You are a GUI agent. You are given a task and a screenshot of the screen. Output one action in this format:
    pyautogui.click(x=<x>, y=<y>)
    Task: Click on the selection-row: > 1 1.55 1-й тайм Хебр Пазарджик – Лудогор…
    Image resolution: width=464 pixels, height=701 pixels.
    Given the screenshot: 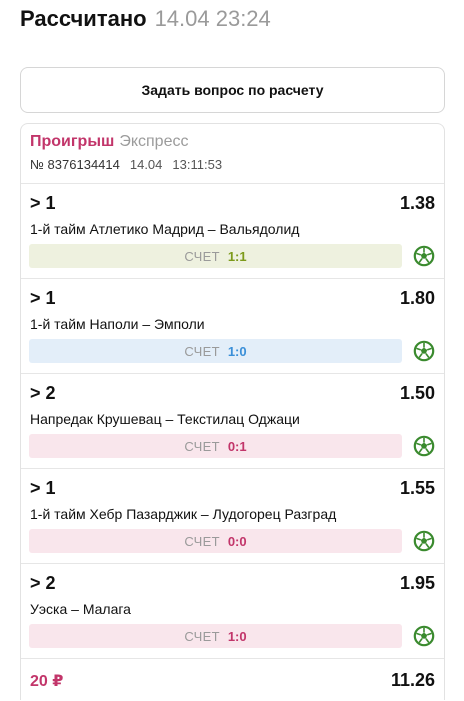 What is the action you would take?
    pyautogui.click(x=232, y=515)
    